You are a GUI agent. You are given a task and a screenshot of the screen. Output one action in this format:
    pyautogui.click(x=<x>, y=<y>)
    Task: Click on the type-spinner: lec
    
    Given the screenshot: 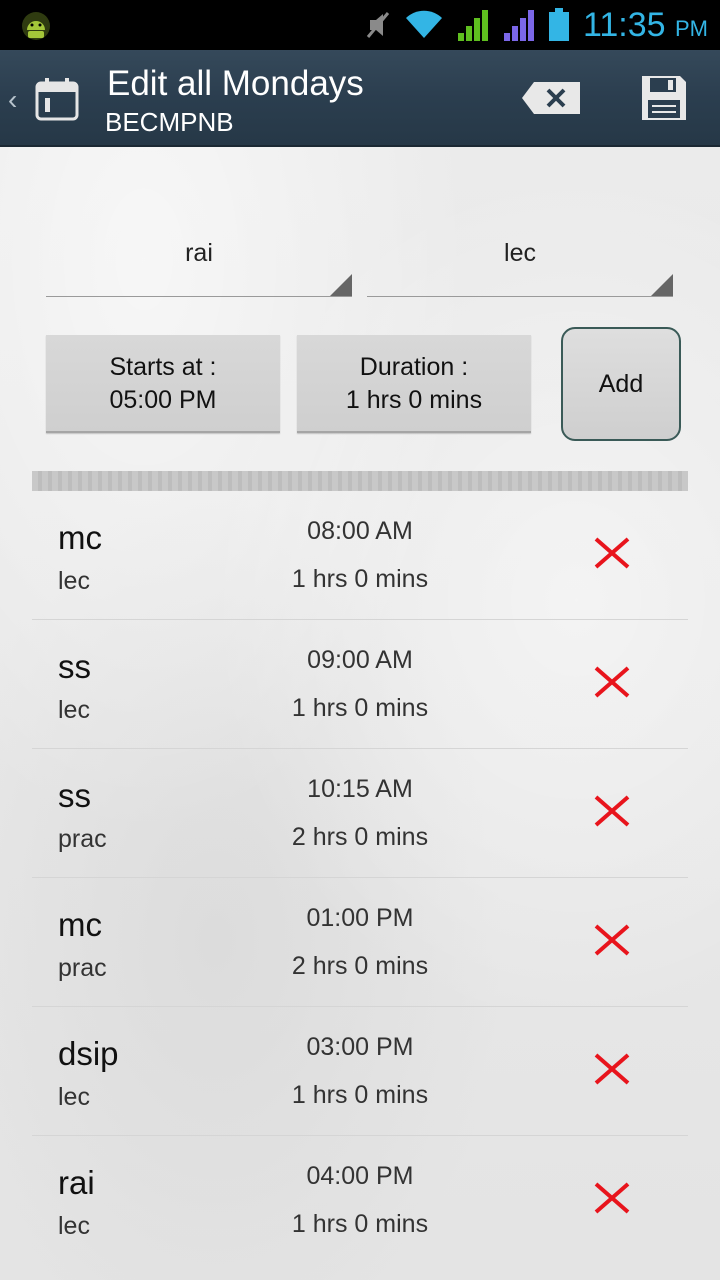 What is the action you would take?
    pyautogui.click(x=520, y=262)
    